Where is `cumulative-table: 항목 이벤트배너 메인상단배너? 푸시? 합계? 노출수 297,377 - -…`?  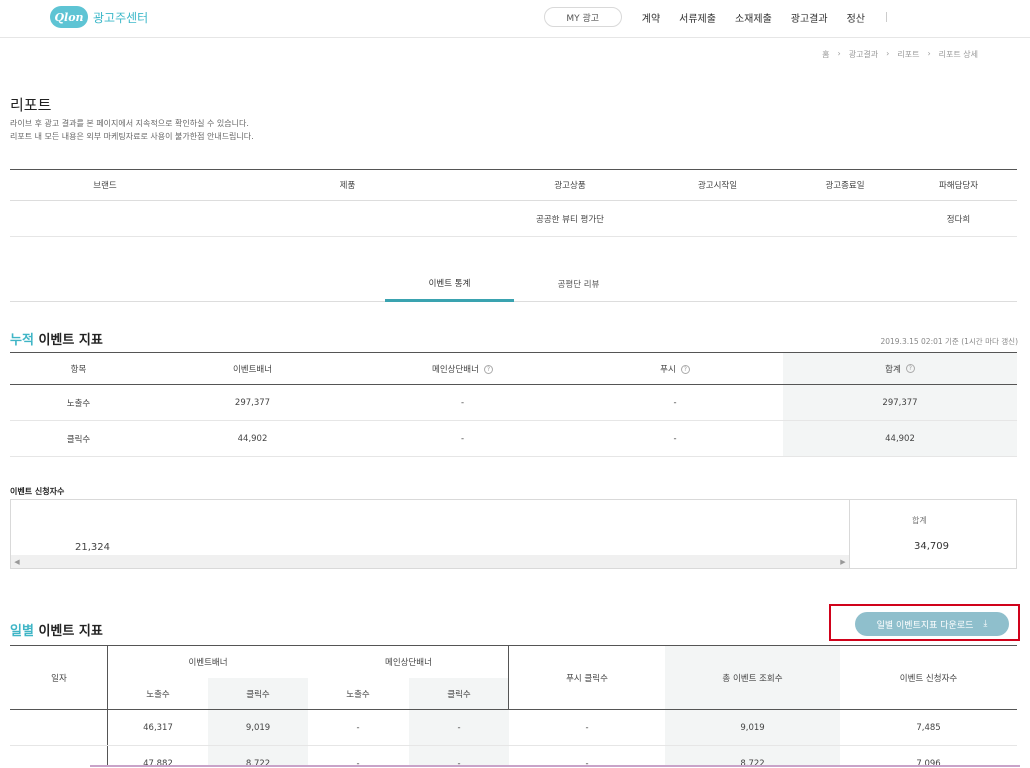
cumulative-table: 항목 이벤트배너 메인상단배너? 푸시? 합계? 노출수 297,377 - -… is located at coordinates (513, 404).